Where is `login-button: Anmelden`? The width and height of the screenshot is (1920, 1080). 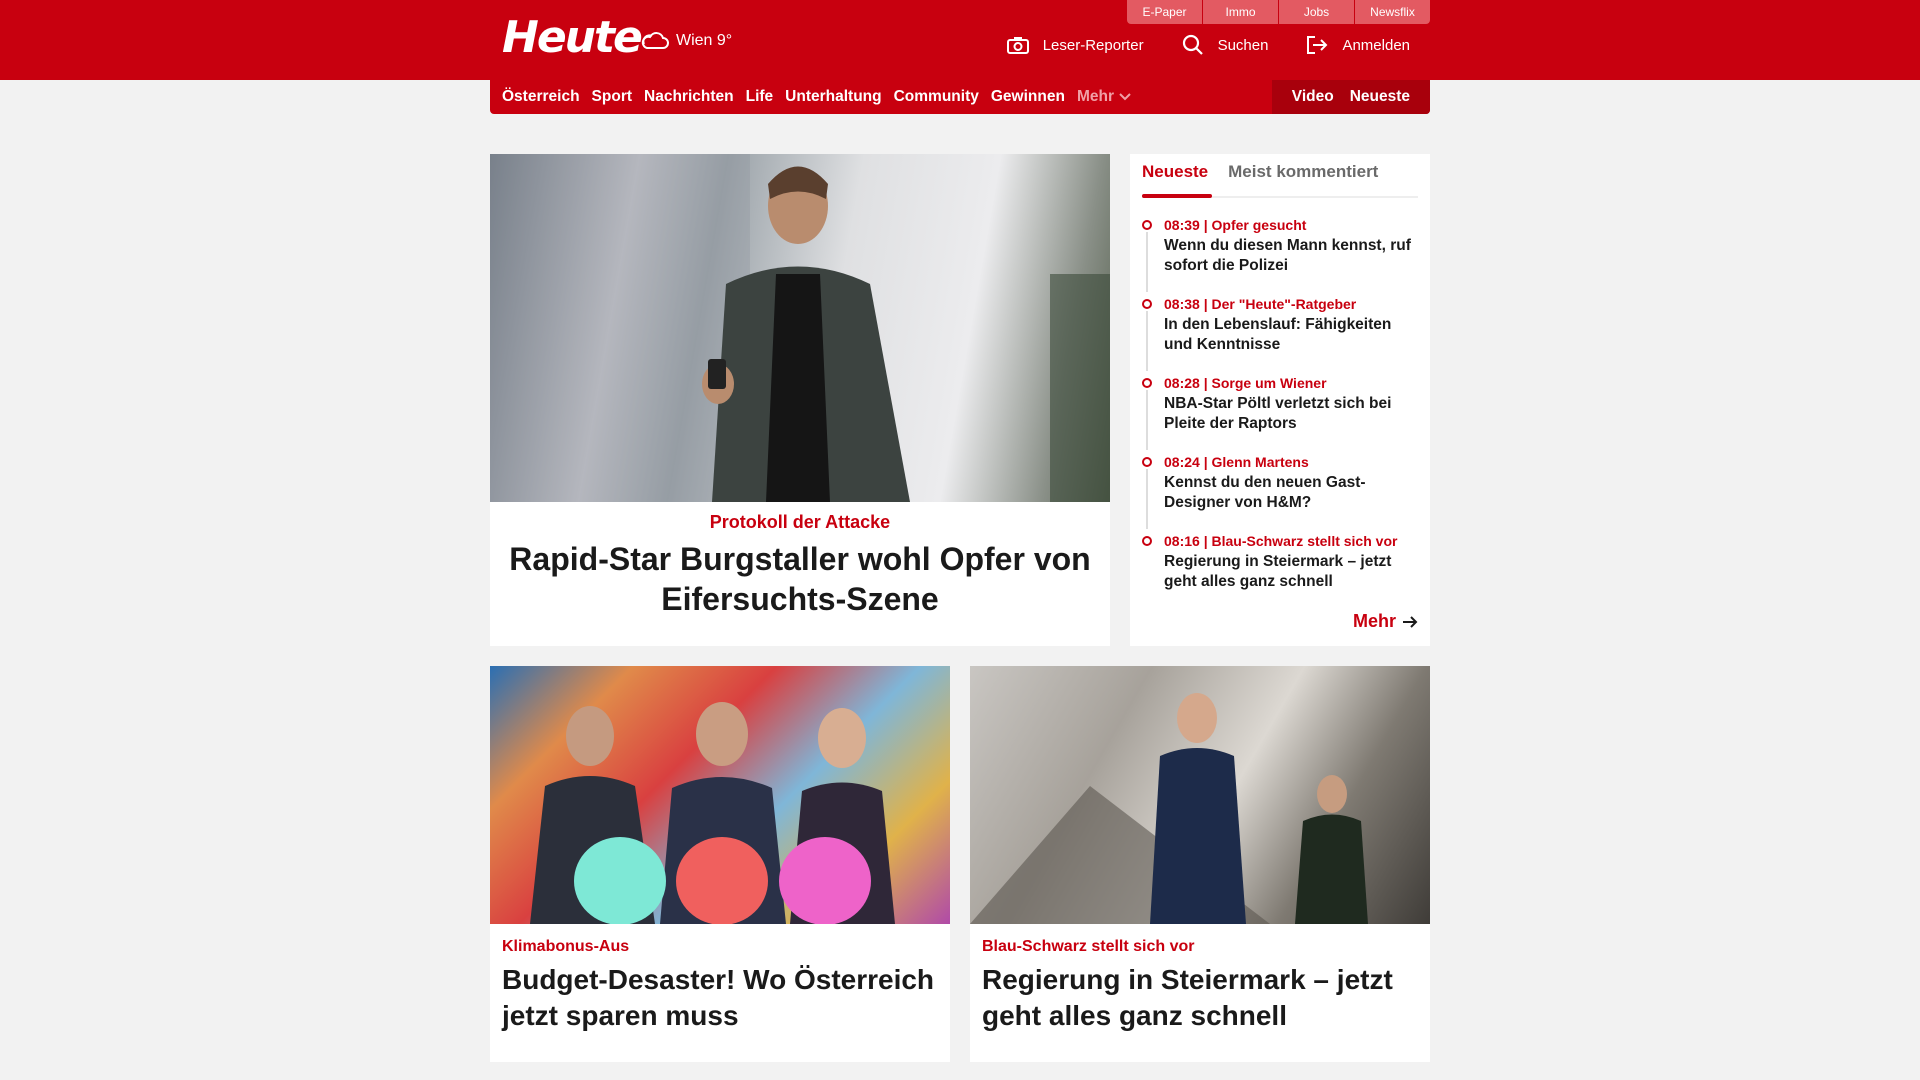 login-button: Anmelden is located at coordinates (1358, 45).